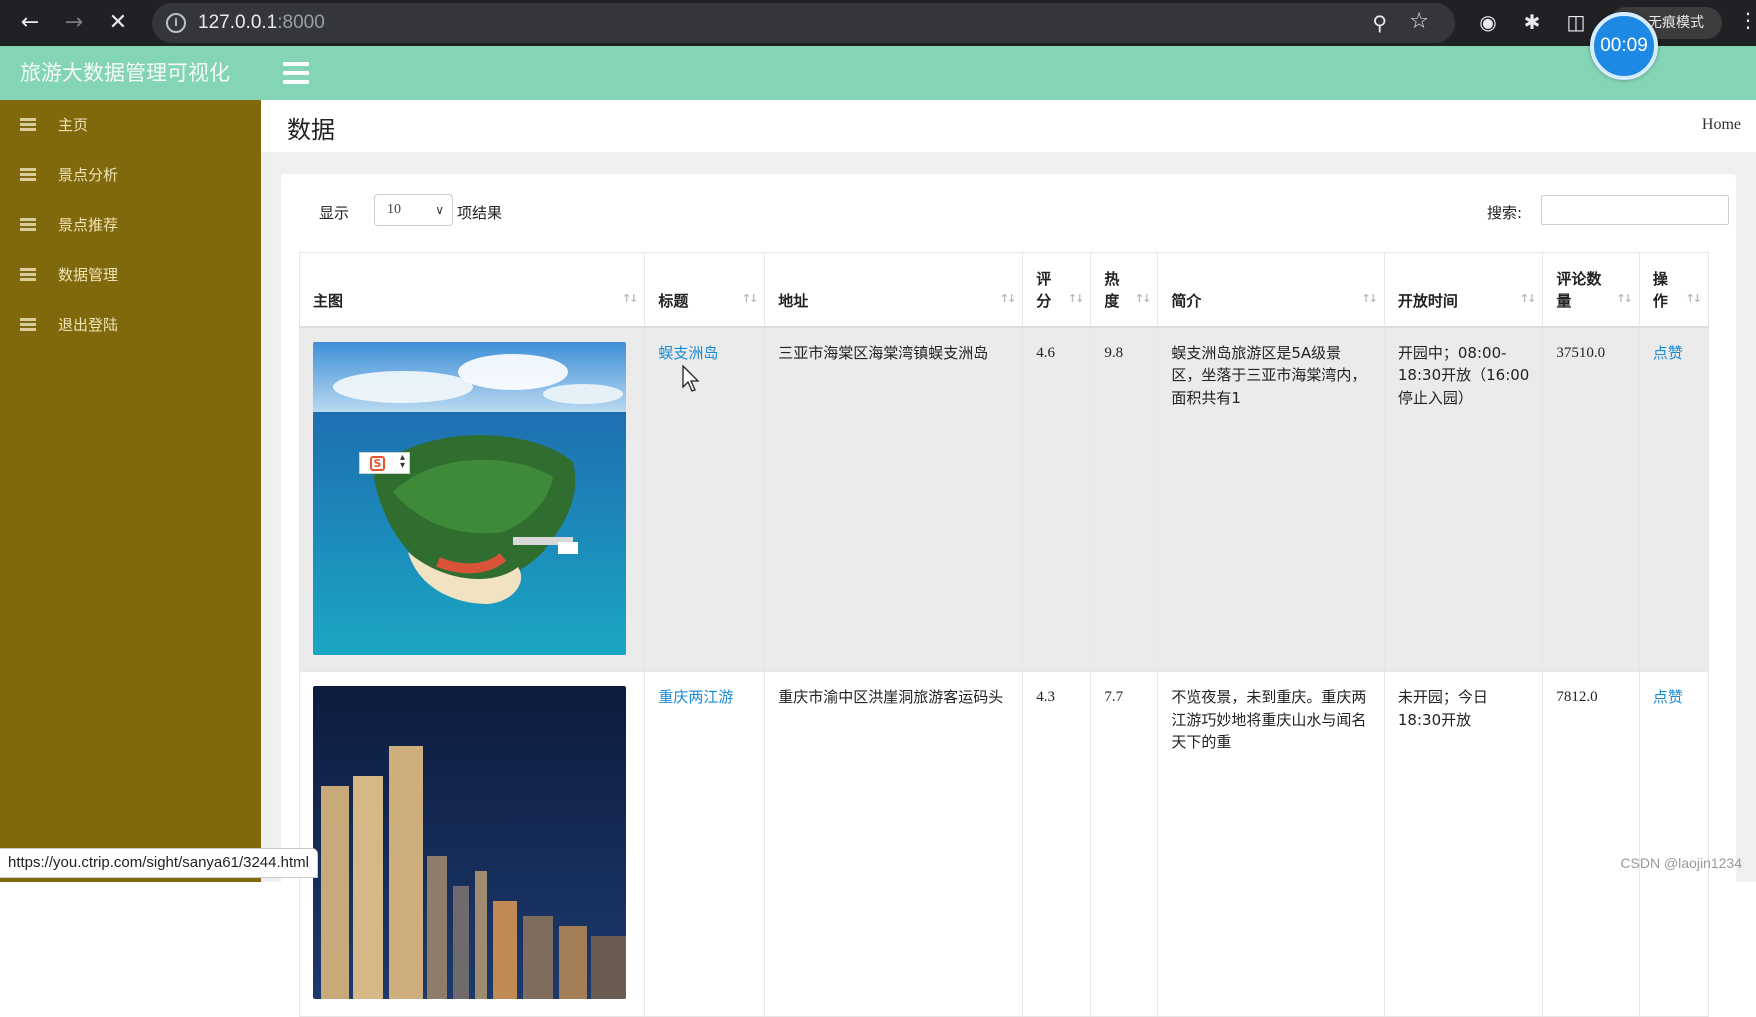 This screenshot has height=1017, width=1756. Describe the element at coordinates (1124, 290) in the screenshot. I see `column-header-heat: 热度 ↑↓` at that location.